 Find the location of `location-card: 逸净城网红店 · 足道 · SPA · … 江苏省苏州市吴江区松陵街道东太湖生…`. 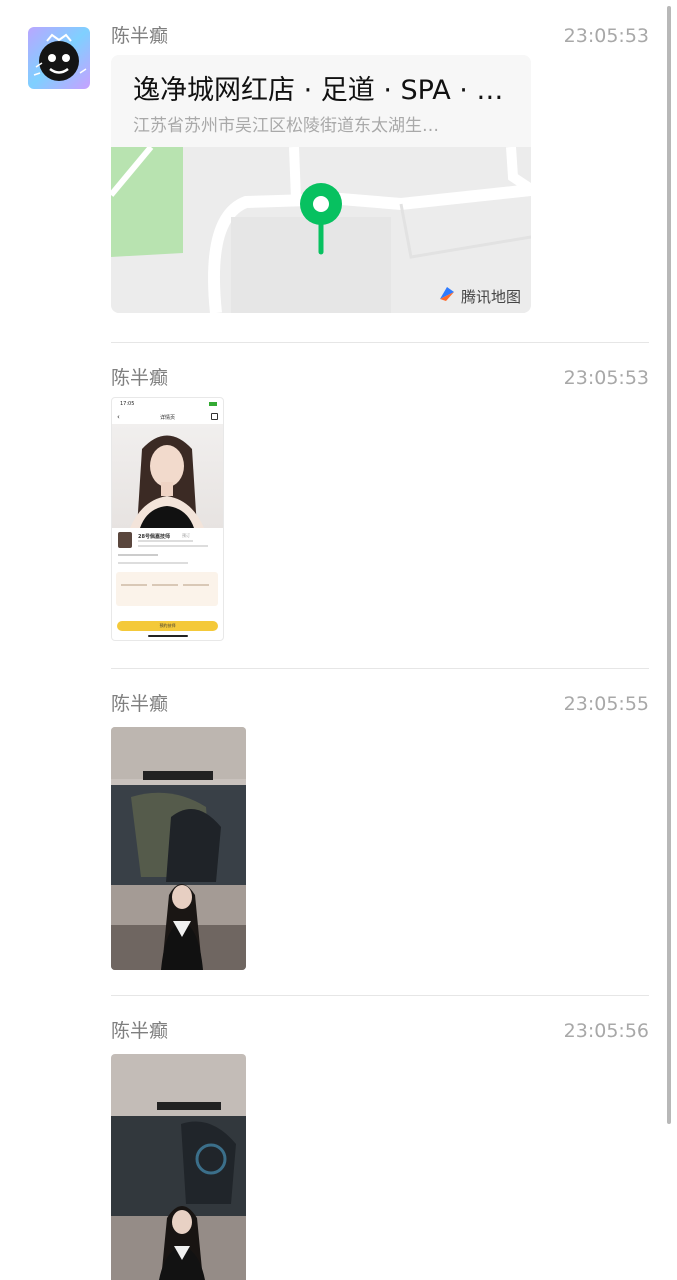

location-card: 逸净城网红店 · 足道 · SPA · … 江苏省苏州市吴江区松陵街道东太湖生… is located at coordinates (321, 184).